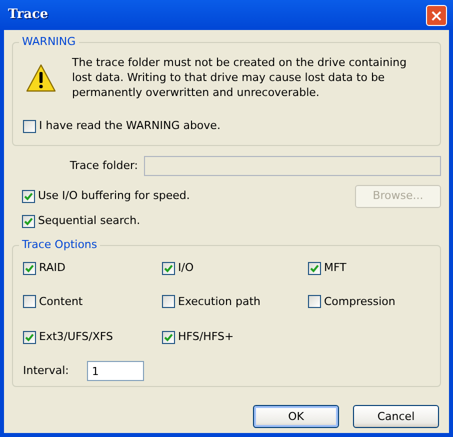 The image size is (453, 437). What do you see at coordinates (115, 371) in the screenshot?
I see `interval-field: 1` at bounding box center [115, 371].